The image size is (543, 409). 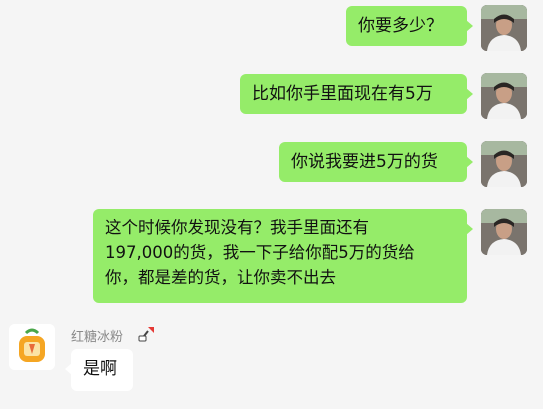 I want to click on message-text-1: 你要多少？, so click(x=400, y=26).